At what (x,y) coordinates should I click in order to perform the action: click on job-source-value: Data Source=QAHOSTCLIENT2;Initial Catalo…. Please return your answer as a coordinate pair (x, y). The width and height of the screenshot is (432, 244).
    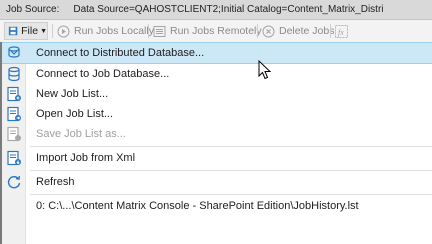
    Looking at the image, I should click on (228, 9).